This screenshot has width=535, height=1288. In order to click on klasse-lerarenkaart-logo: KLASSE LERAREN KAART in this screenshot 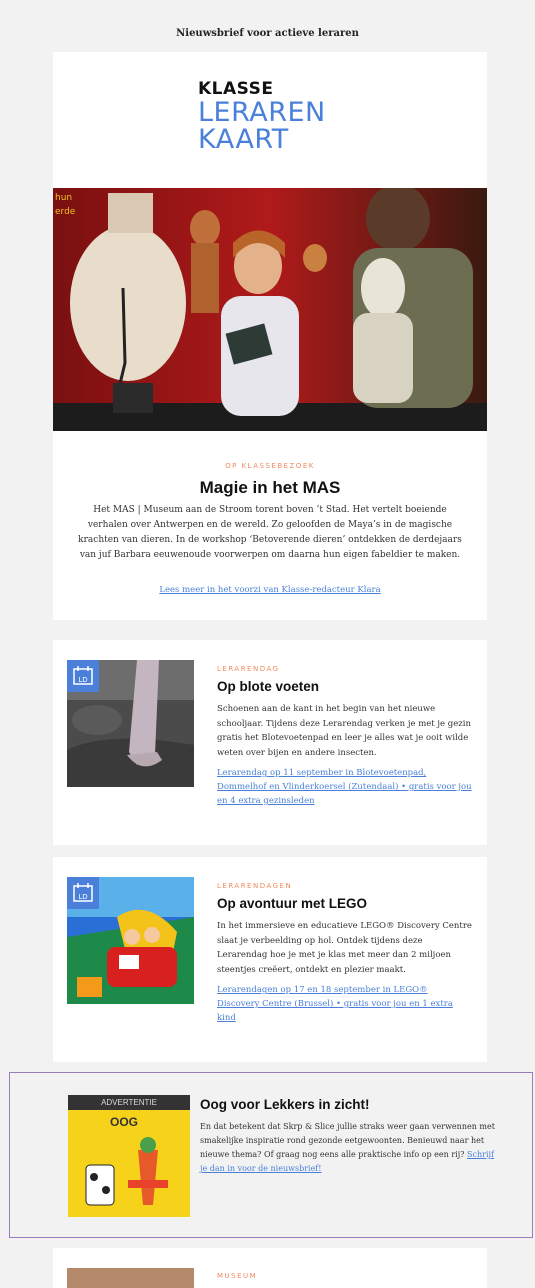, I will do `click(262, 116)`.